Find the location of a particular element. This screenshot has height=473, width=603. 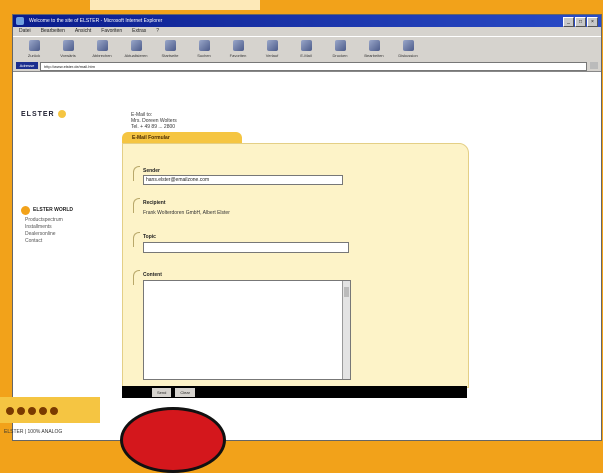

mail-button: E-Mail is located at coordinates (306, 49).